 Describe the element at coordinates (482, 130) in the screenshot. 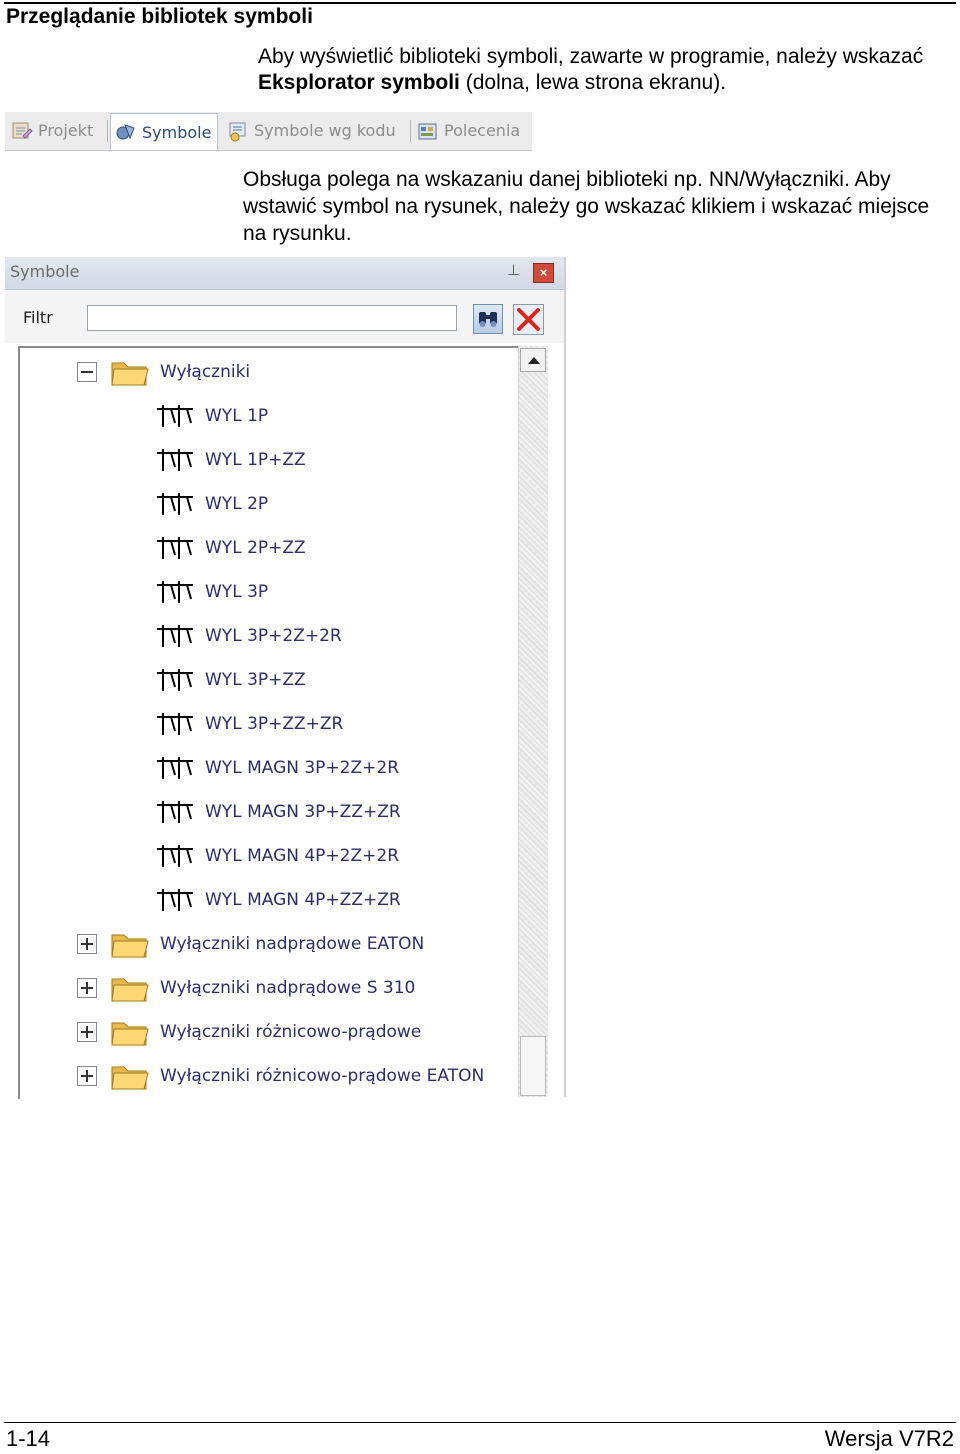

I see `tab-label: Polecenia` at that location.